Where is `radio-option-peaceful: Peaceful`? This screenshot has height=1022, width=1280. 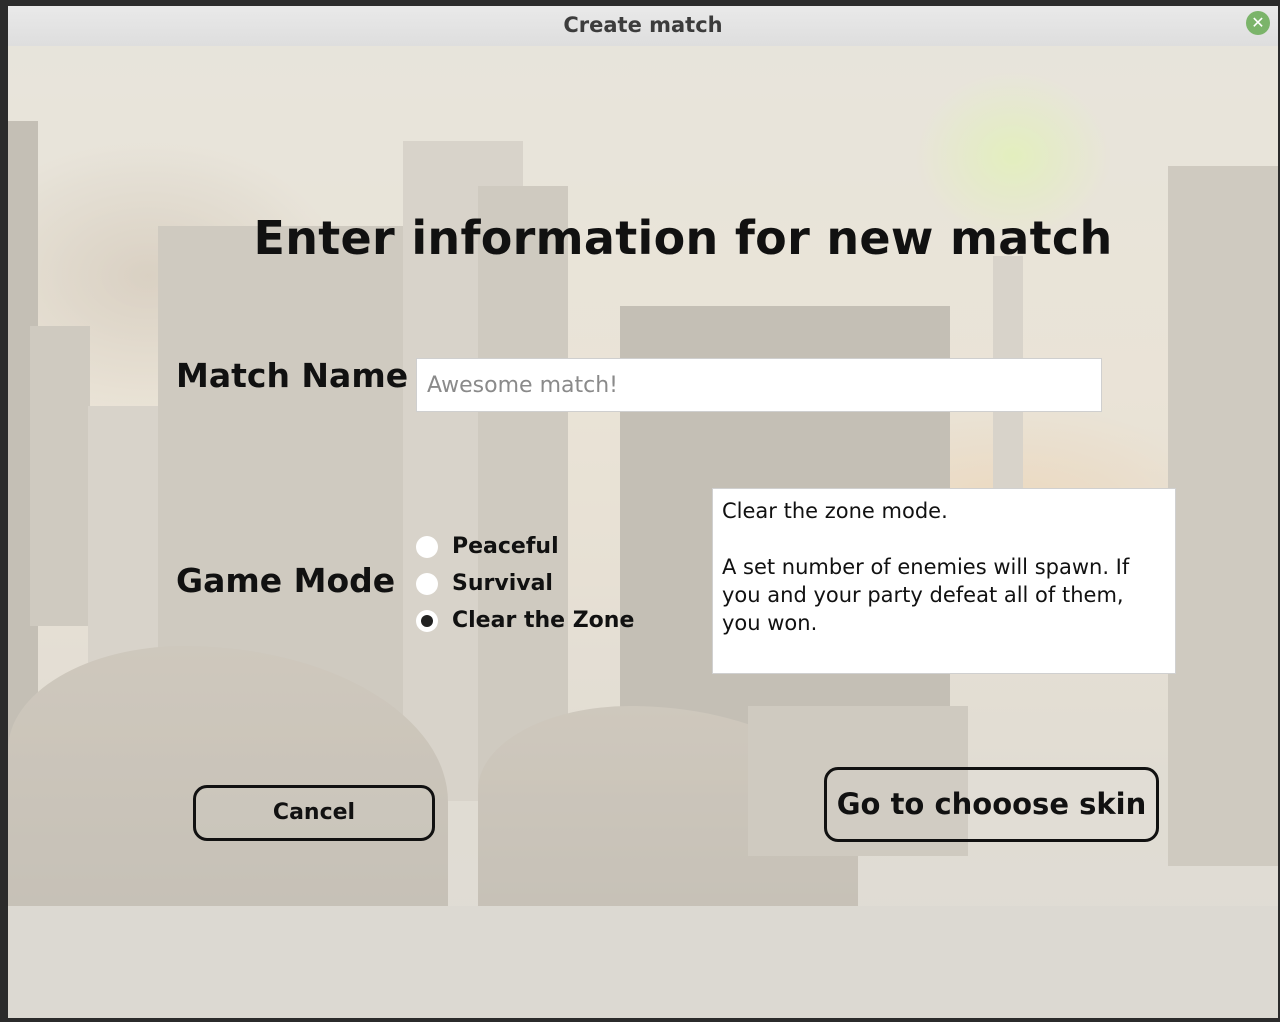 radio-option-peaceful: Peaceful is located at coordinates (525, 546).